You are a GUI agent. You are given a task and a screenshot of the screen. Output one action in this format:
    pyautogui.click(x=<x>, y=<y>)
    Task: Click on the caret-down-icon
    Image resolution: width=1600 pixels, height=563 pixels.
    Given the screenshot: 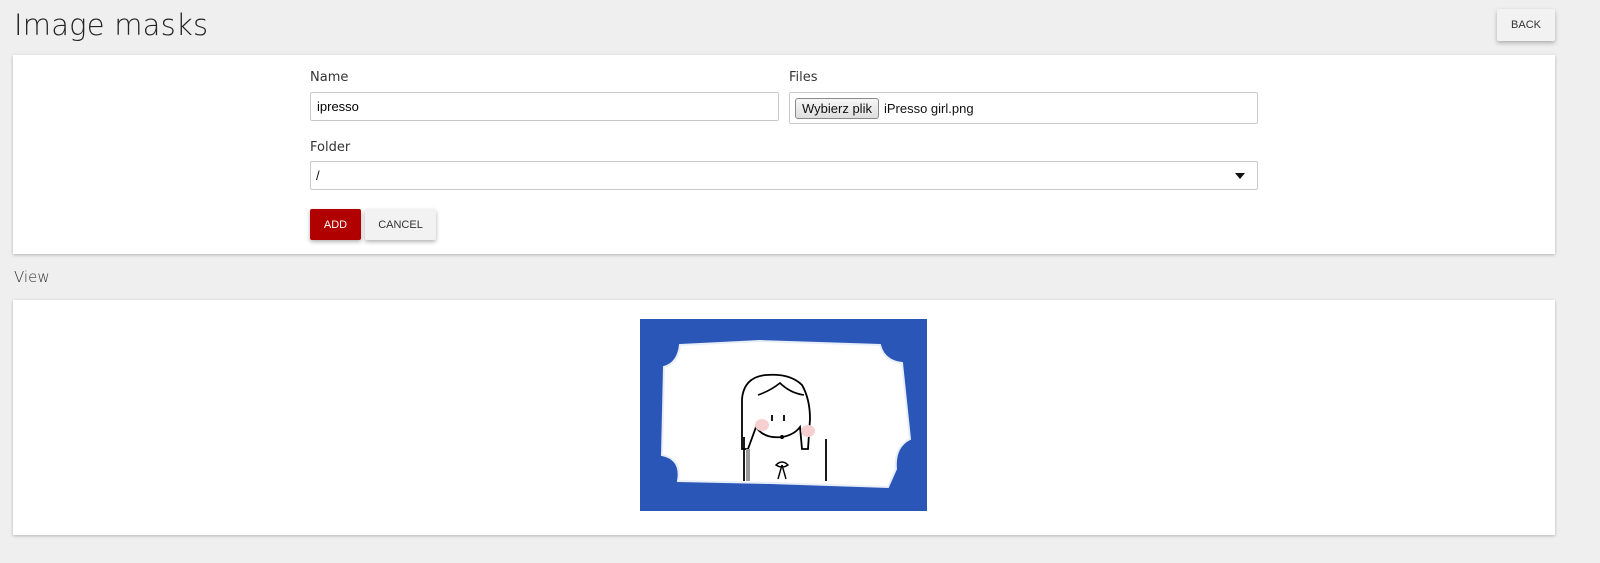 What is the action you would take?
    pyautogui.click(x=1240, y=176)
    